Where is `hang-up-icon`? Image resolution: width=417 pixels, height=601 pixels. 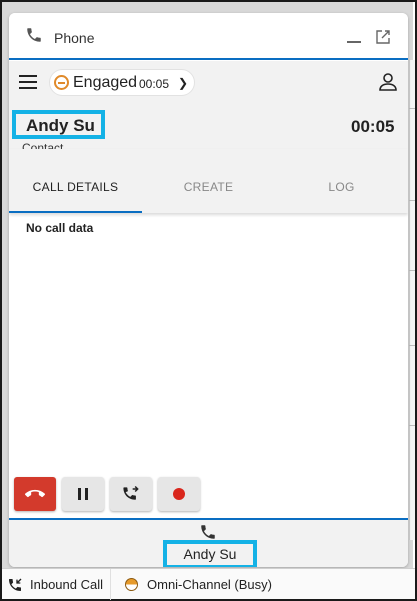 hang-up-icon is located at coordinates (35, 493).